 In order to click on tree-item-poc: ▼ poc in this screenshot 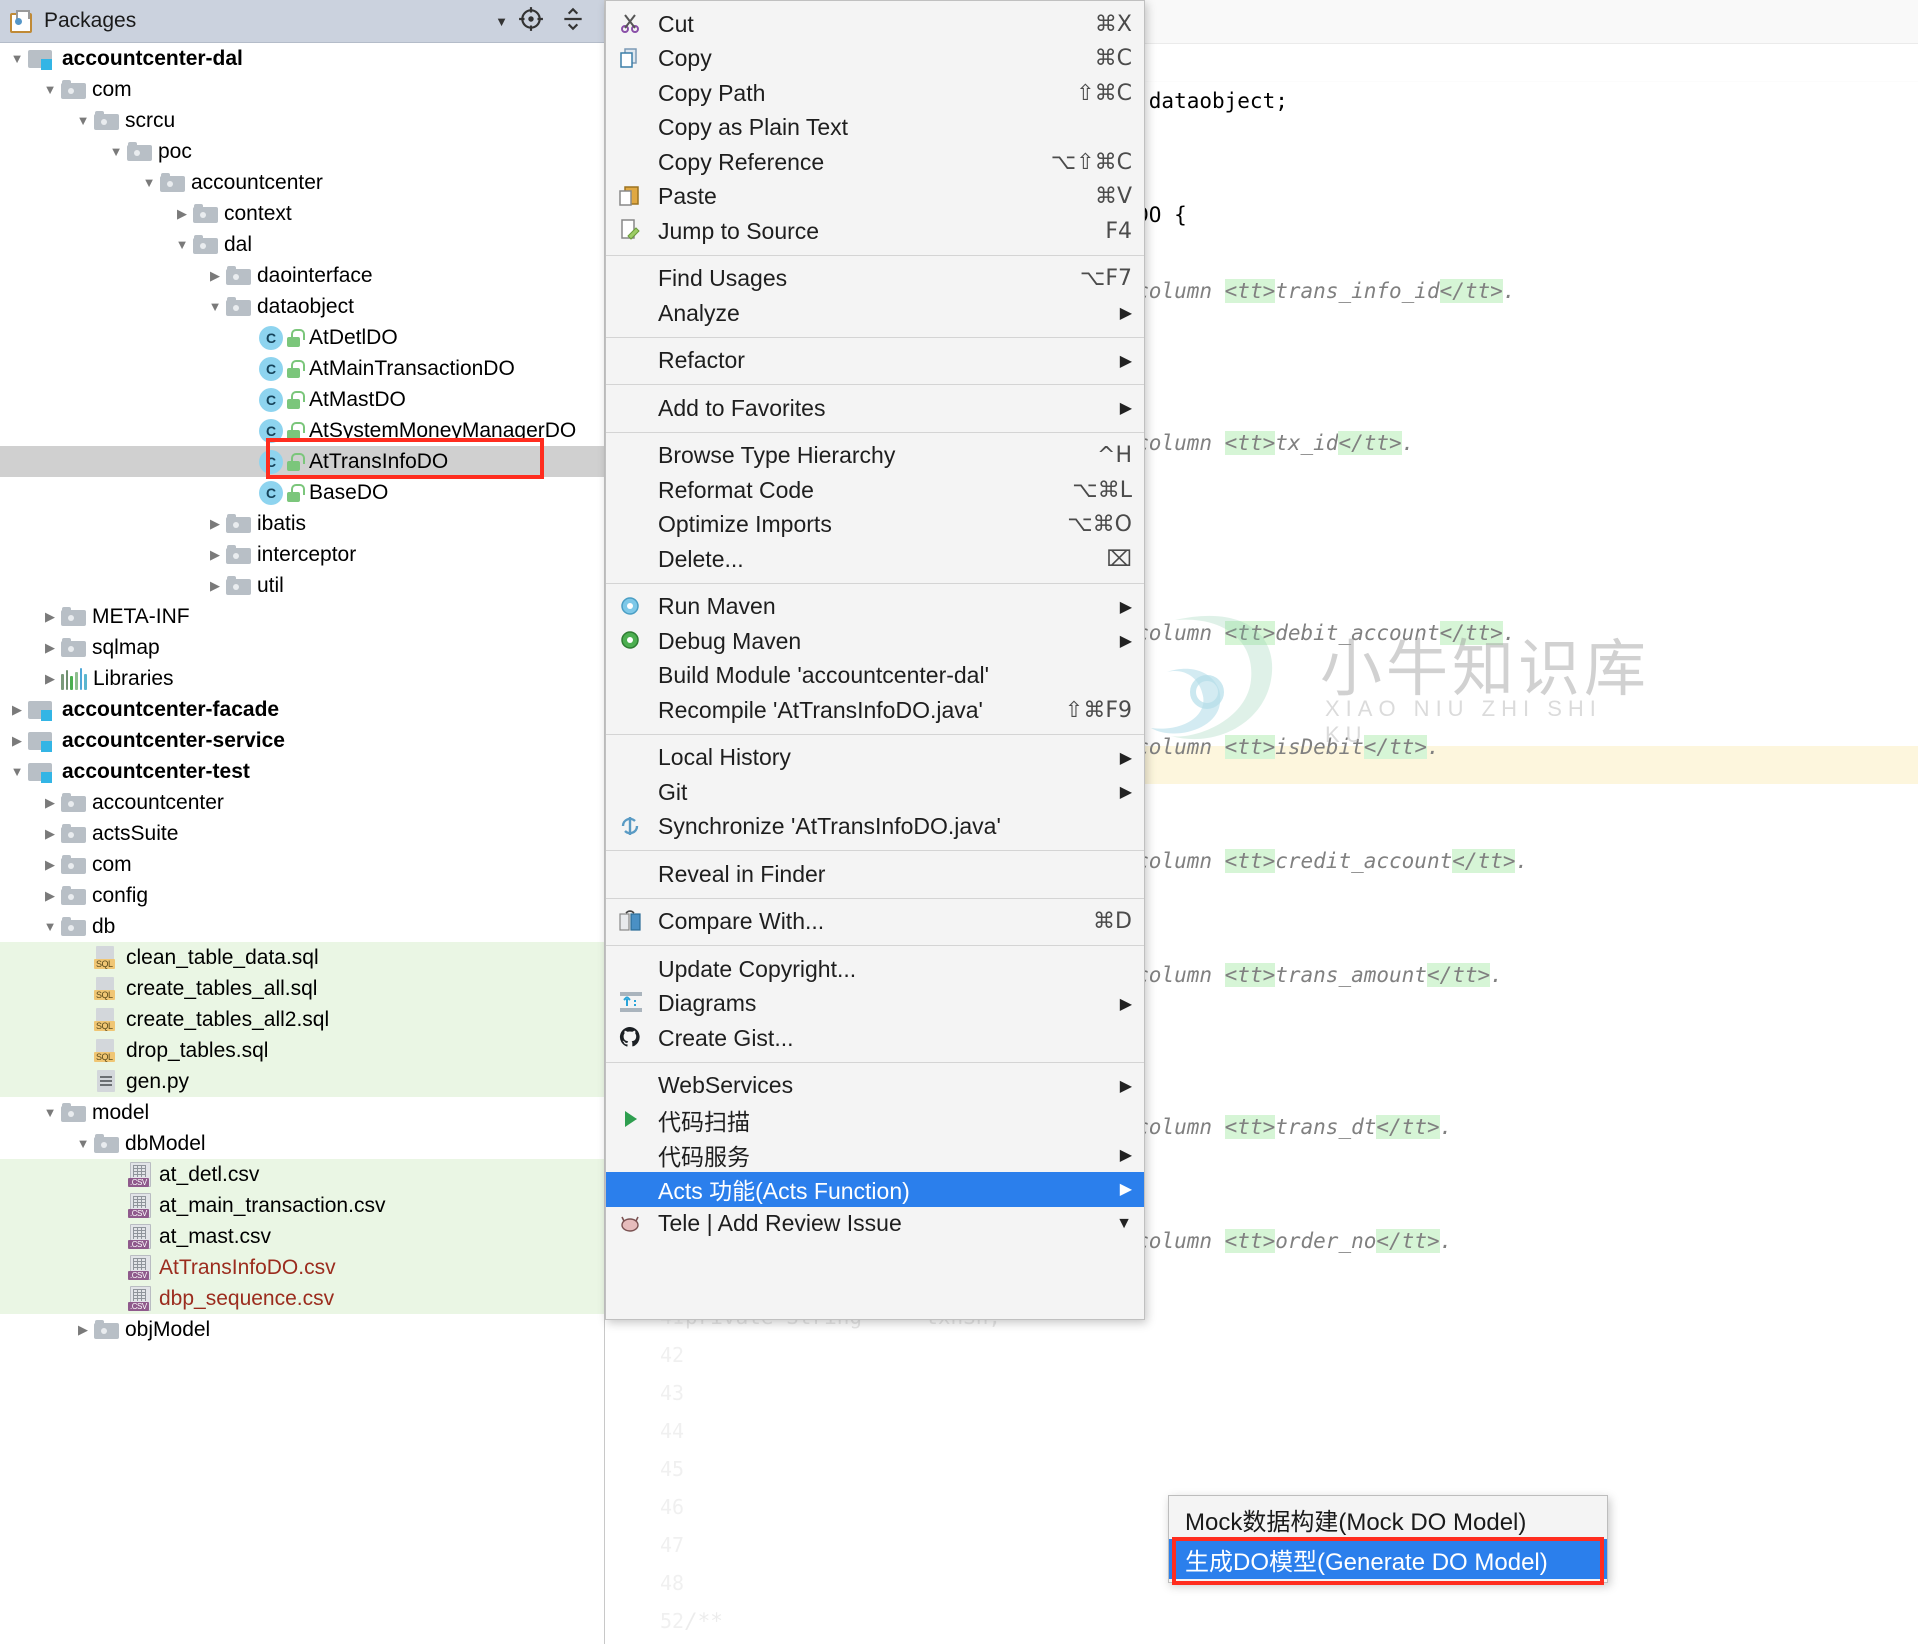, I will do `click(302, 151)`.